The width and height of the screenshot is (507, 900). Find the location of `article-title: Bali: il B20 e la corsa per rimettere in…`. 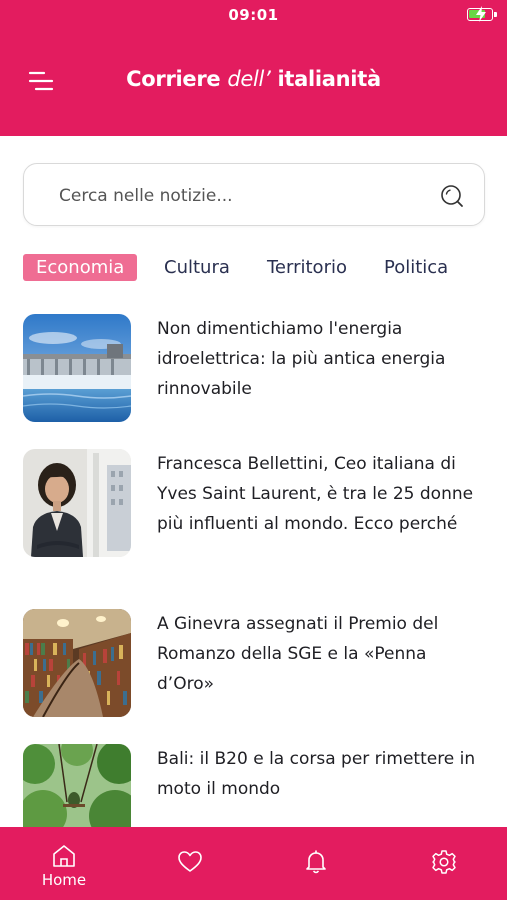

article-title: Bali: il B20 e la corsa per rimettere in… is located at coordinates (316, 774).